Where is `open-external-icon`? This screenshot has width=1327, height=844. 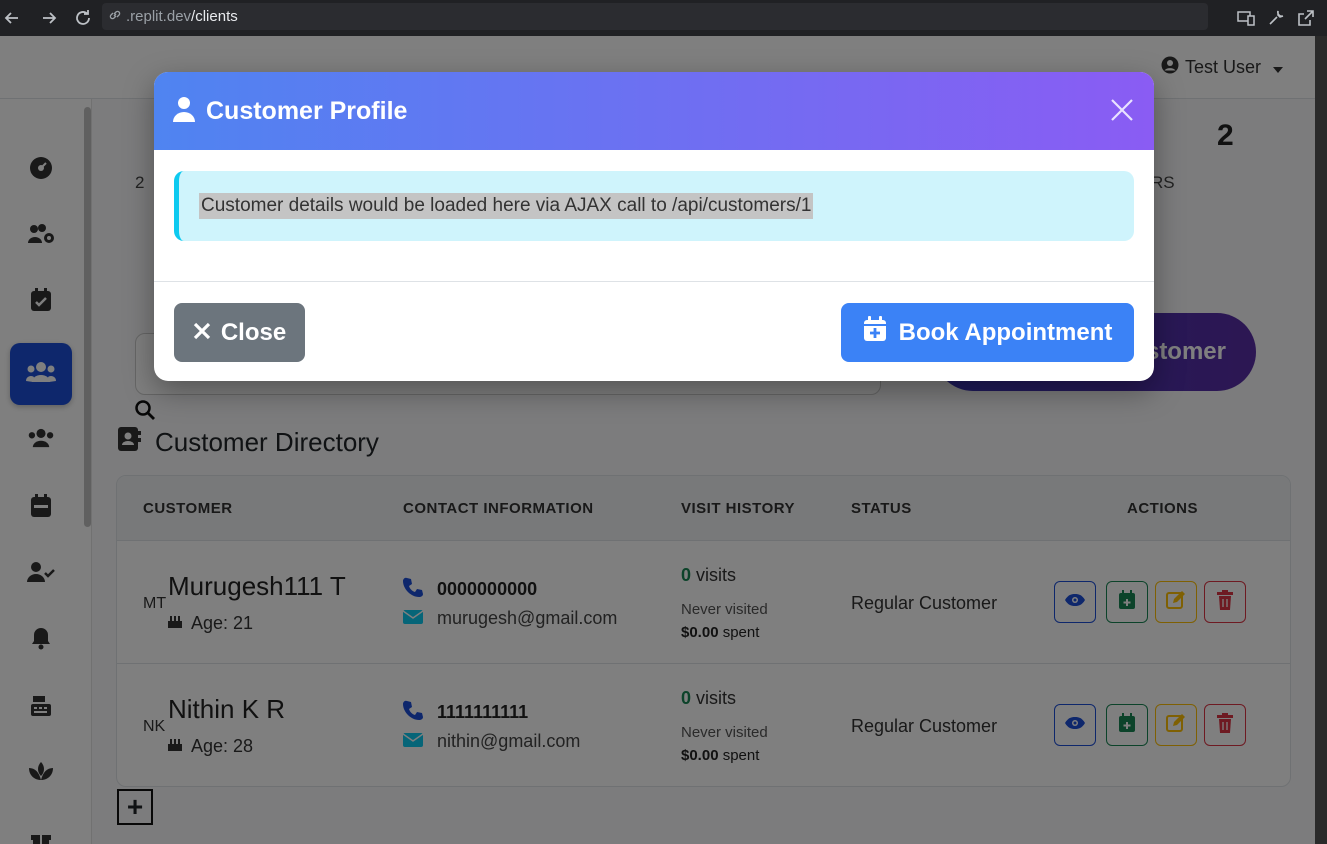 open-external-icon is located at coordinates (1306, 18).